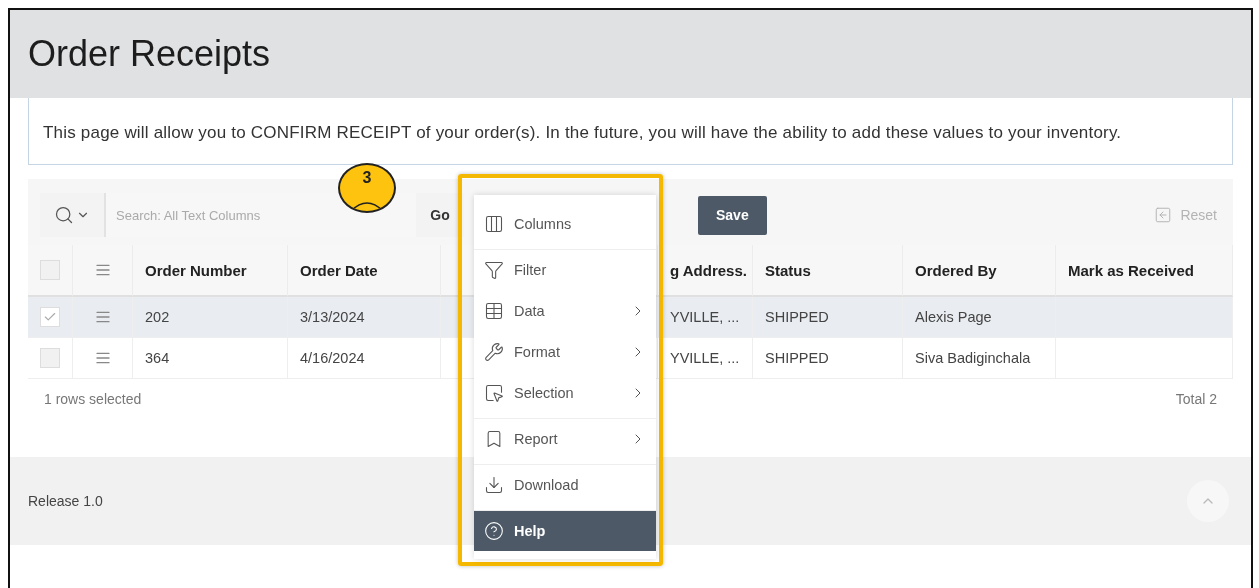 This screenshot has height=588, width=1259. Describe the element at coordinates (210, 271) in the screenshot. I see `column-header: Order Number` at that location.